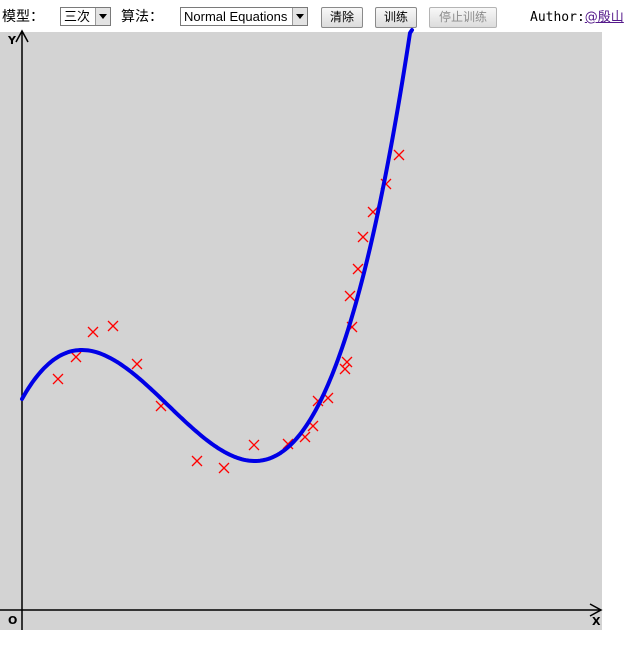 The height and width of the screenshot is (649, 632). I want to click on x-axis-label: X, so click(596, 621).